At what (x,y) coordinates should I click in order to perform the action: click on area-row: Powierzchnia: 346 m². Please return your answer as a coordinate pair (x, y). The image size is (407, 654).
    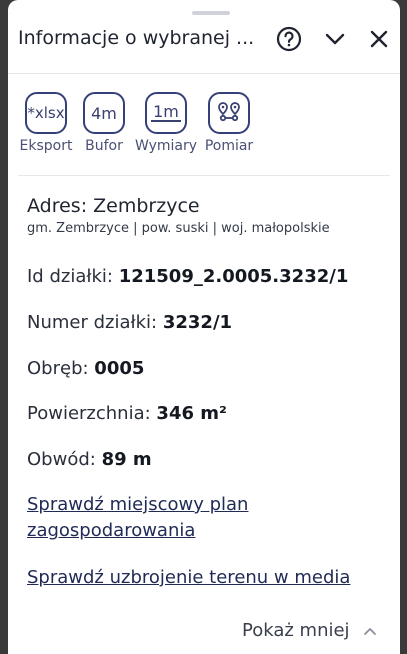
    Looking at the image, I should click on (127, 413).